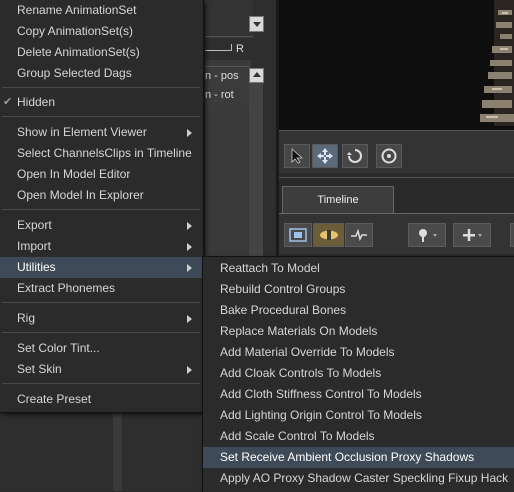 The image size is (514, 492). What do you see at coordinates (227, 95) in the screenshot?
I see `list-item: n - rot` at bounding box center [227, 95].